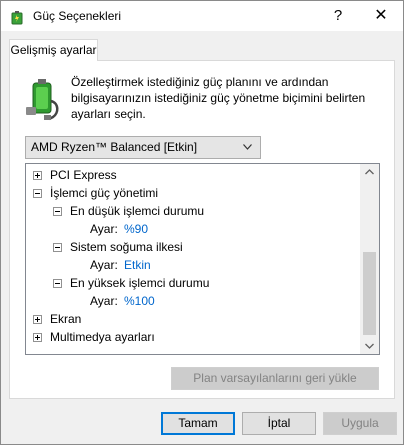  I want to click on tree-item-max-setting: Ayar: %100, so click(191, 301).